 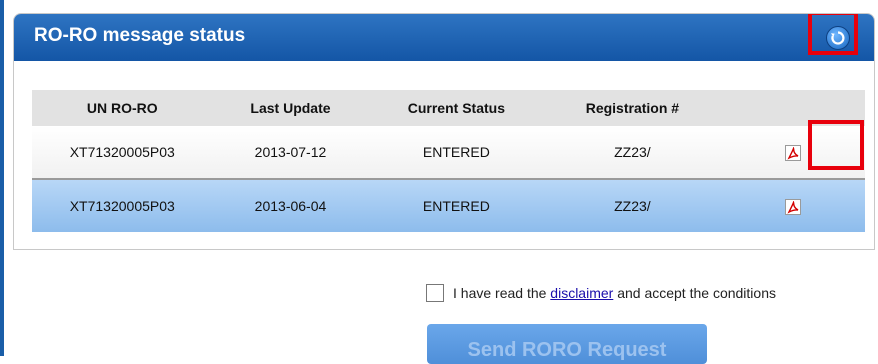 What do you see at coordinates (632, 108) in the screenshot?
I see `column-header-registration: Registration #` at bounding box center [632, 108].